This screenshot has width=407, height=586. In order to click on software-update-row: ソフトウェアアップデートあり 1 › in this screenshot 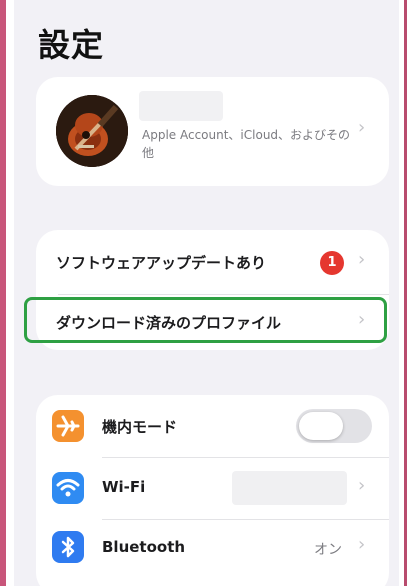, I will do `click(212, 262)`.